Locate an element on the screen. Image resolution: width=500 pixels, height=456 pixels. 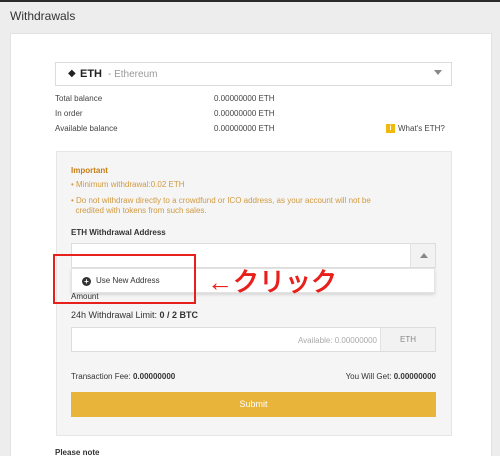
chevron-up-icon is located at coordinates (424, 255).